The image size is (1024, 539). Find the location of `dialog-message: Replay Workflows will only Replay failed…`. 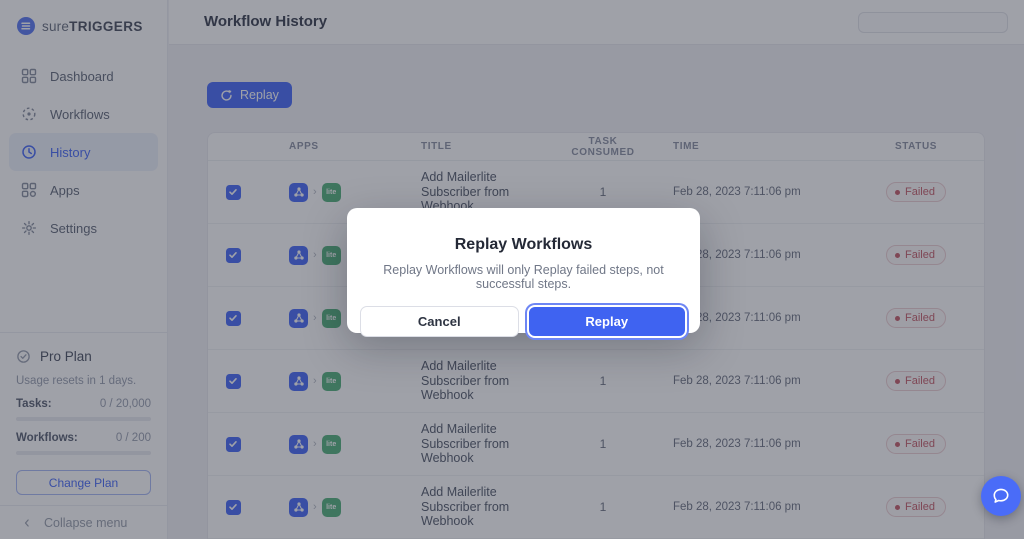

dialog-message: Replay Workflows will only Replay failed… is located at coordinates (523, 277).